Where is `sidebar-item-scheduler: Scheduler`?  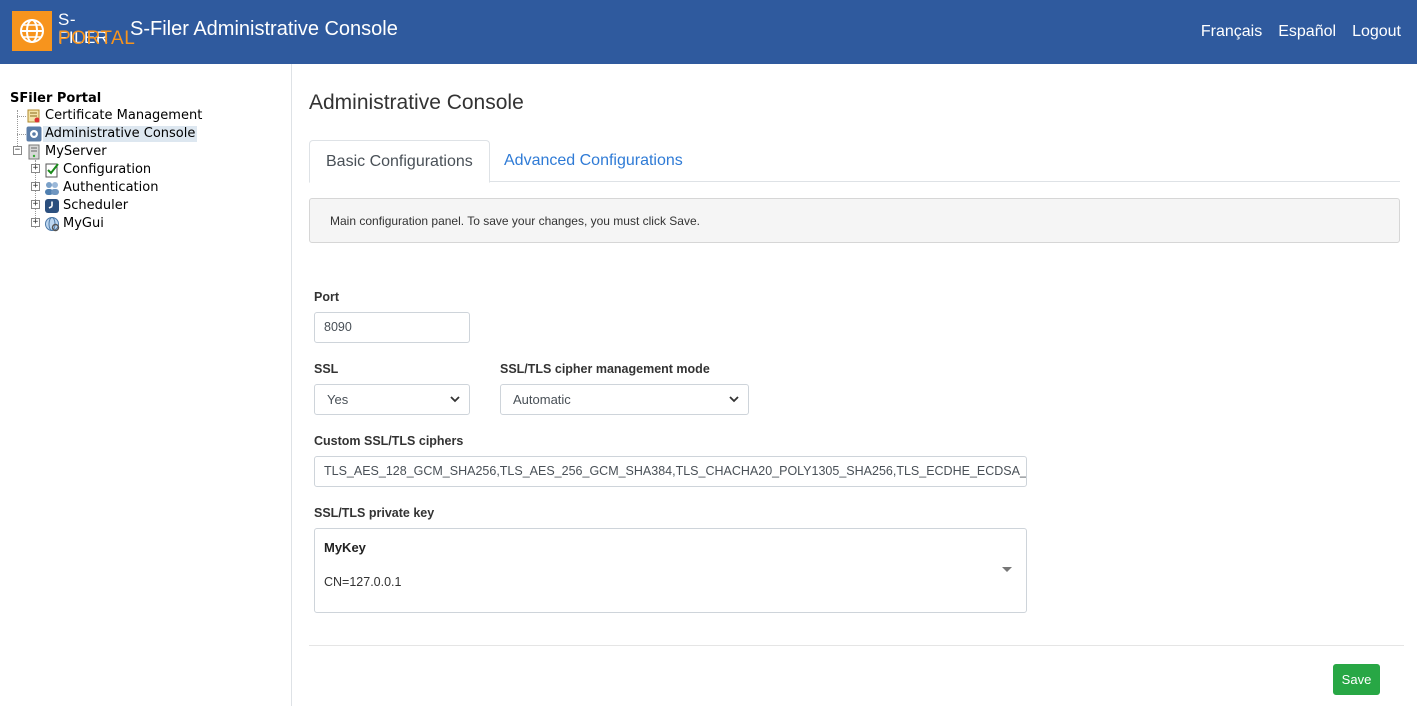 sidebar-item-scheduler: Scheduler is located at coordinates (87, 206).